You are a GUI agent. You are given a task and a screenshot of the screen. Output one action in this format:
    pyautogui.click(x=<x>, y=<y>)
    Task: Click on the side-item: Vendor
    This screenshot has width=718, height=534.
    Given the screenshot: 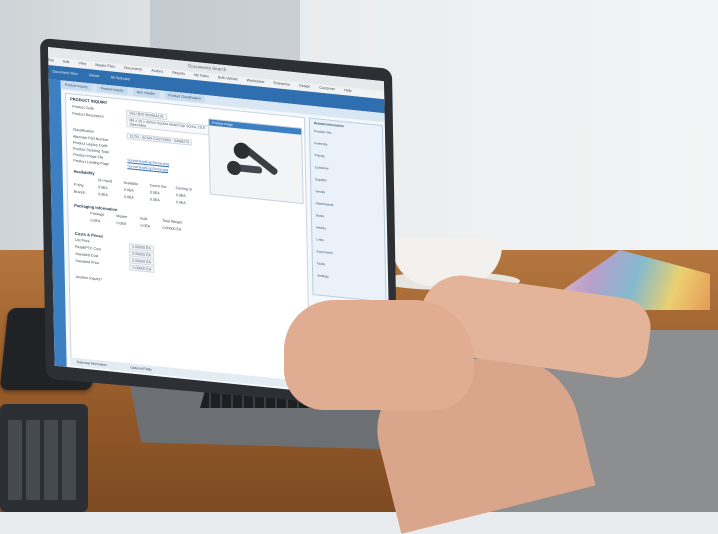 What is the action you would take?
    pyautogui.click(x=320, y=191)
    